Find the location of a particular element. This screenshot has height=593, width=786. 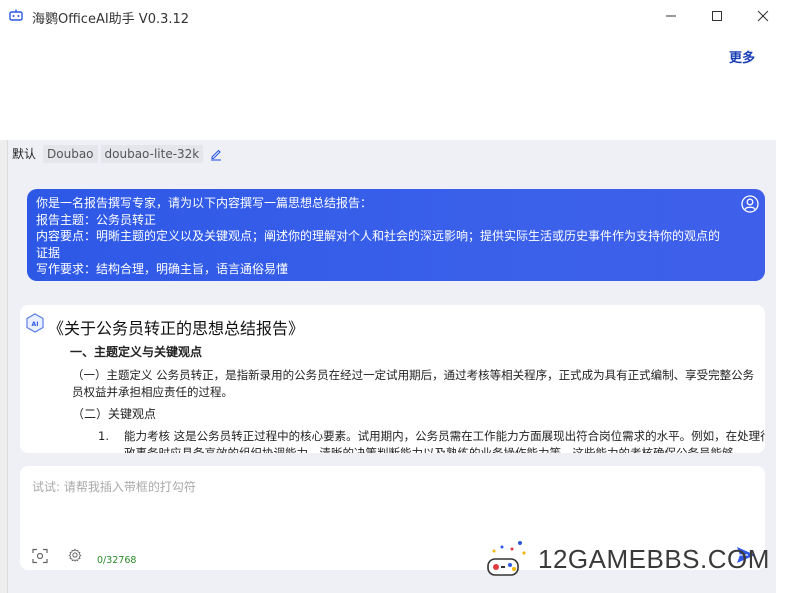

maximize-button is located at coordinates (717, 16).